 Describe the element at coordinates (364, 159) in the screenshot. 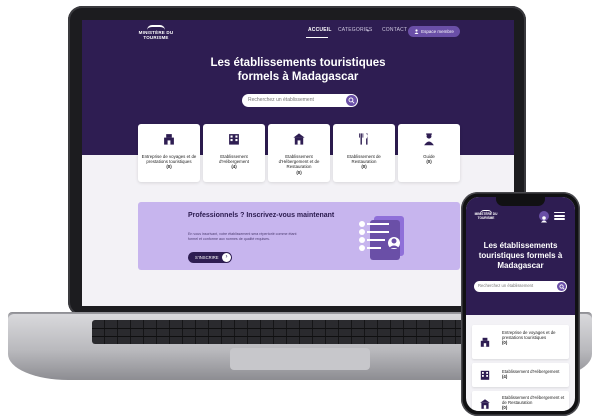

I see `category-label: Etablissement de Restauration` at that location.